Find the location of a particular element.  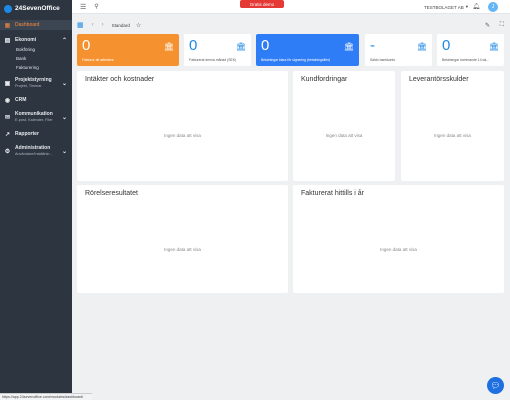

mail-icon: ✉ is located at coordinates (7, 117).